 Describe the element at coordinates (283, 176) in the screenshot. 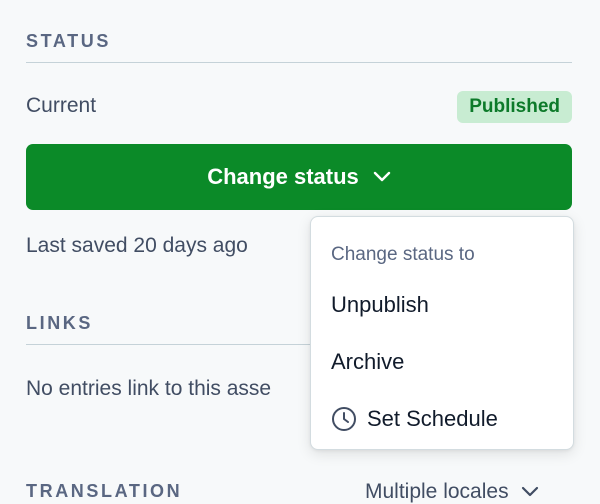

I see `change-status-label: Change status` at that location.